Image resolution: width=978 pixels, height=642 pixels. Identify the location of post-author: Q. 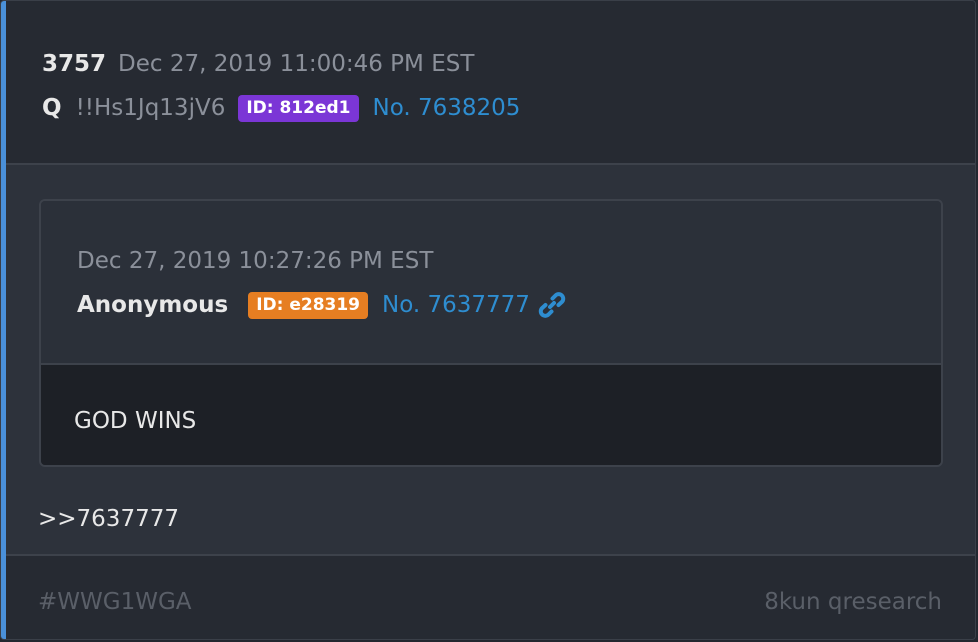
(52, 108).